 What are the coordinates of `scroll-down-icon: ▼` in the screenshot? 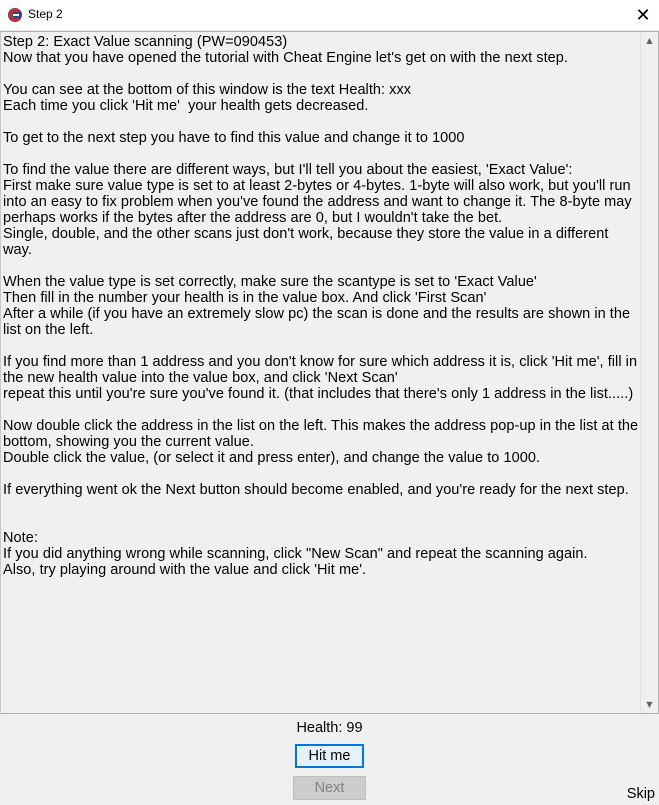 It's located at (649, 704).